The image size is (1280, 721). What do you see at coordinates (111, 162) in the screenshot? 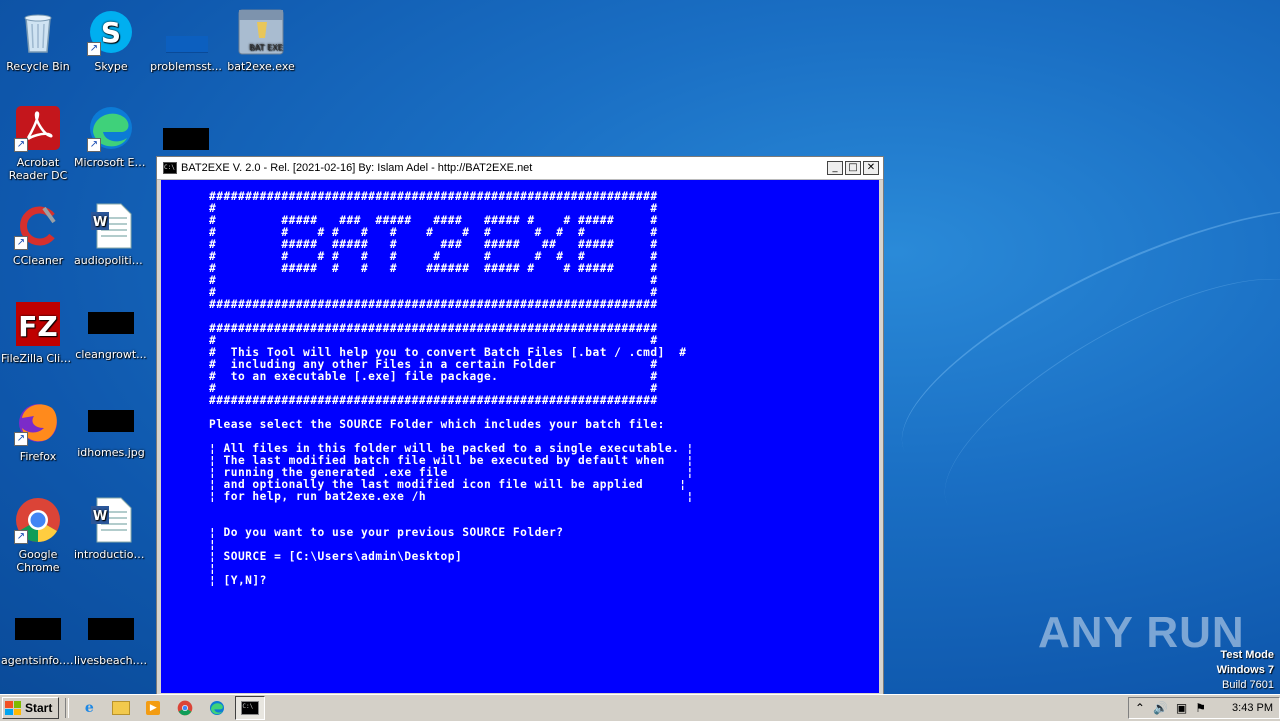
I see `desktop-icon-label: Microsoft Edge` at bounding box center [111, 162].